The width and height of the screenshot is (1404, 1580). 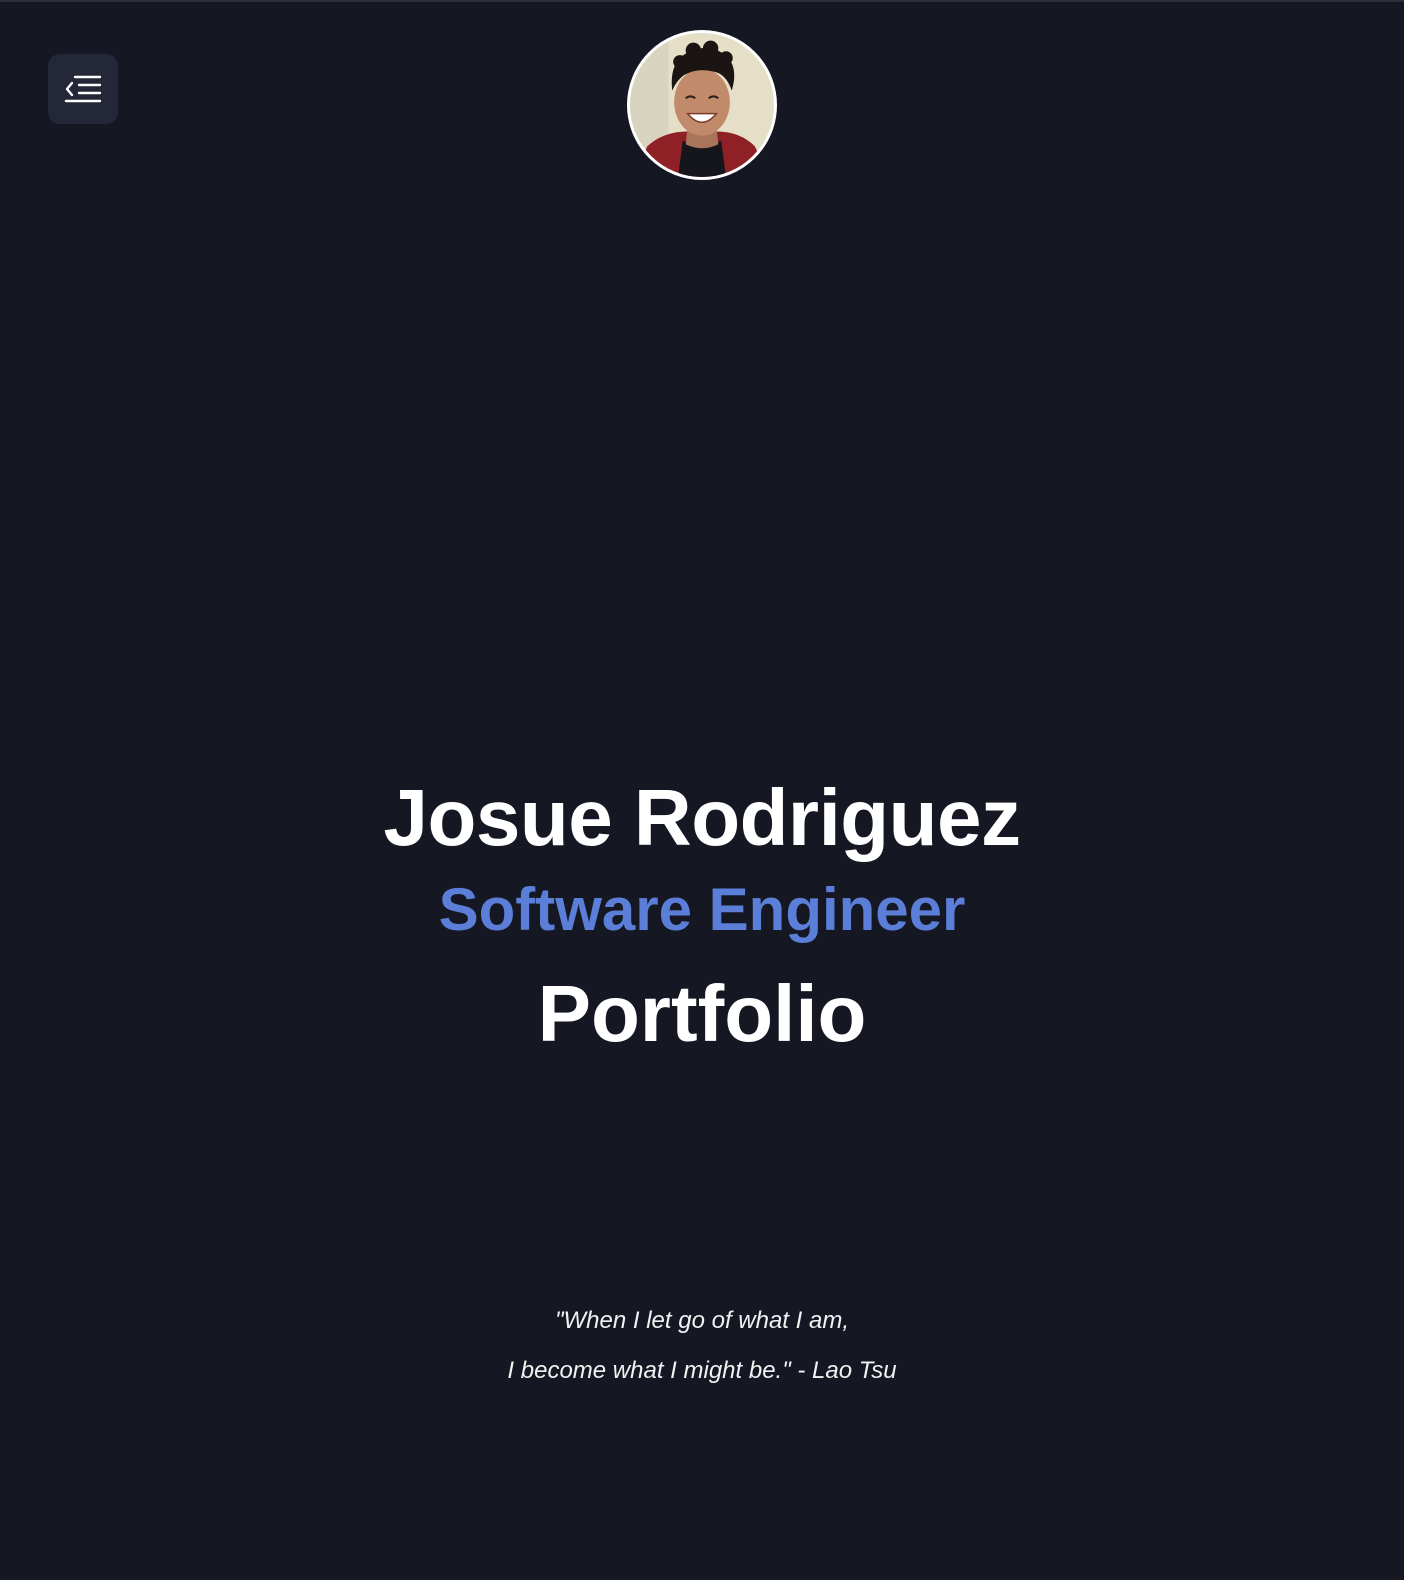 I want to click on name-heading: Josue Rodriguez, so click(x=702, y=817).